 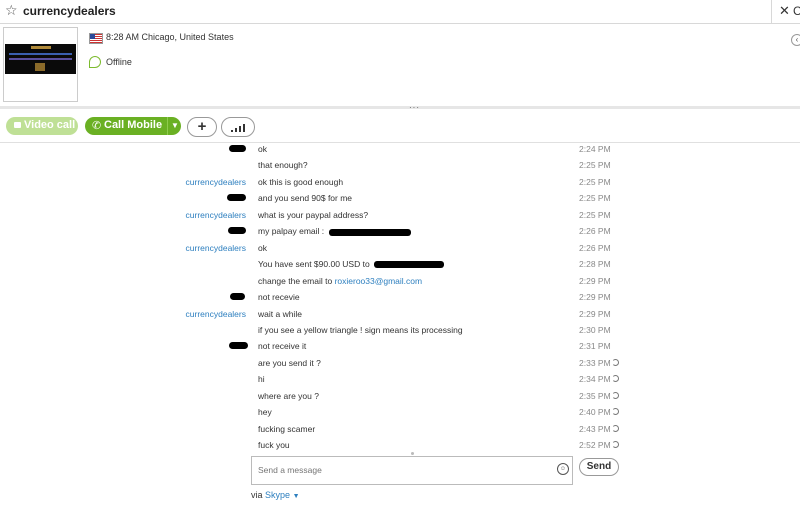 I want to click on message-timestamp: 2:31 PM, so click(x=595, y=346).